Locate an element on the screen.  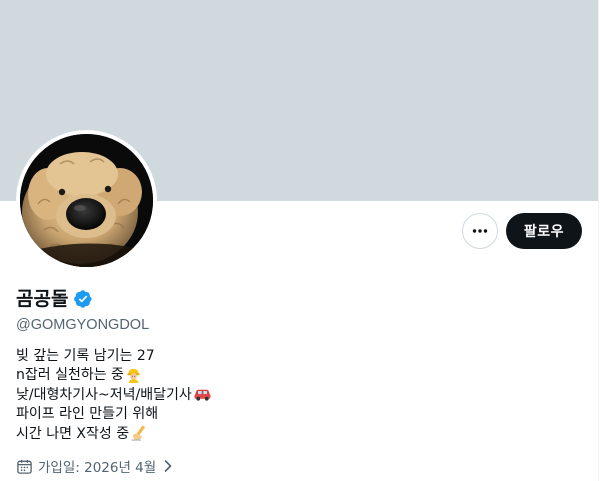
construction-worker-emoji-icon is located at coordinates (133, 374).